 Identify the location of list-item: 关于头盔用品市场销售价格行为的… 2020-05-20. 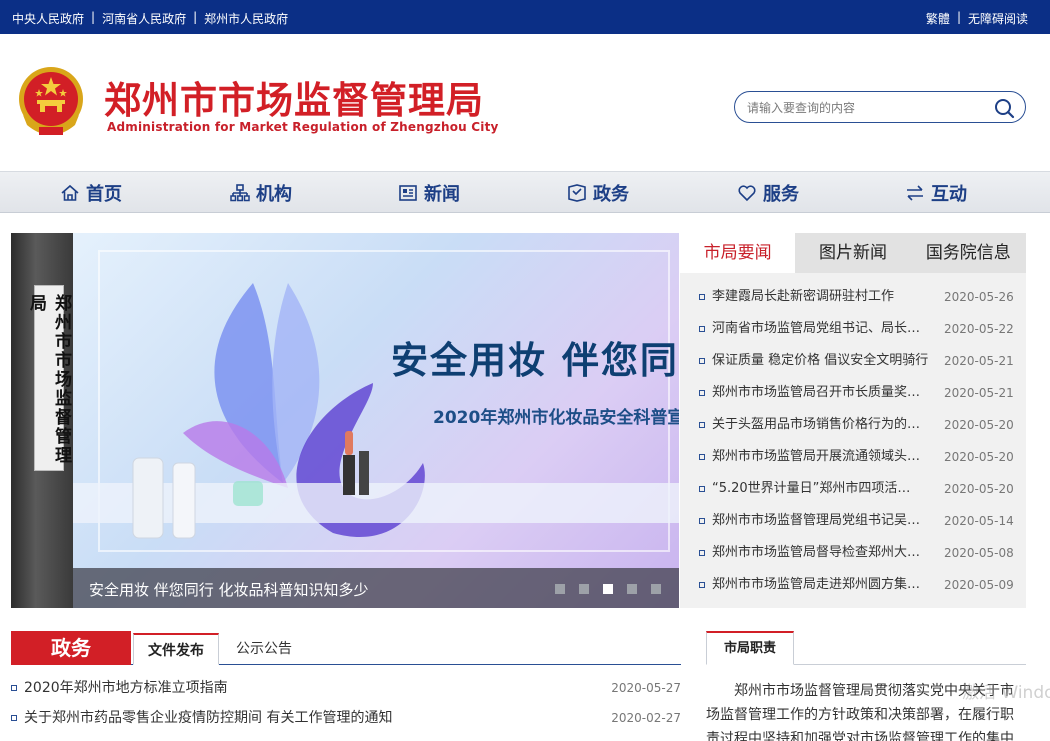
(853, 425).